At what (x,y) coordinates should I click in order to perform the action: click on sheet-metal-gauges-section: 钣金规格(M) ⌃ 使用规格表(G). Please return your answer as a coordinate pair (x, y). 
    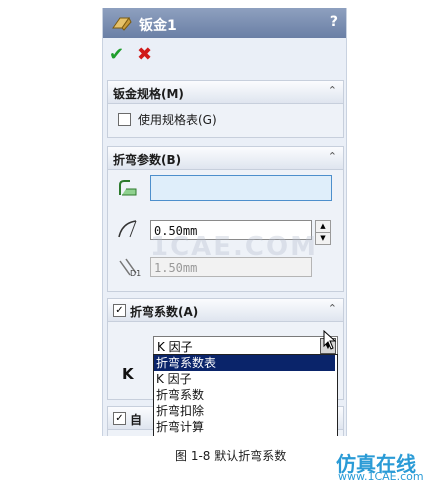
    Looking at the image, I should click on (225, 109).